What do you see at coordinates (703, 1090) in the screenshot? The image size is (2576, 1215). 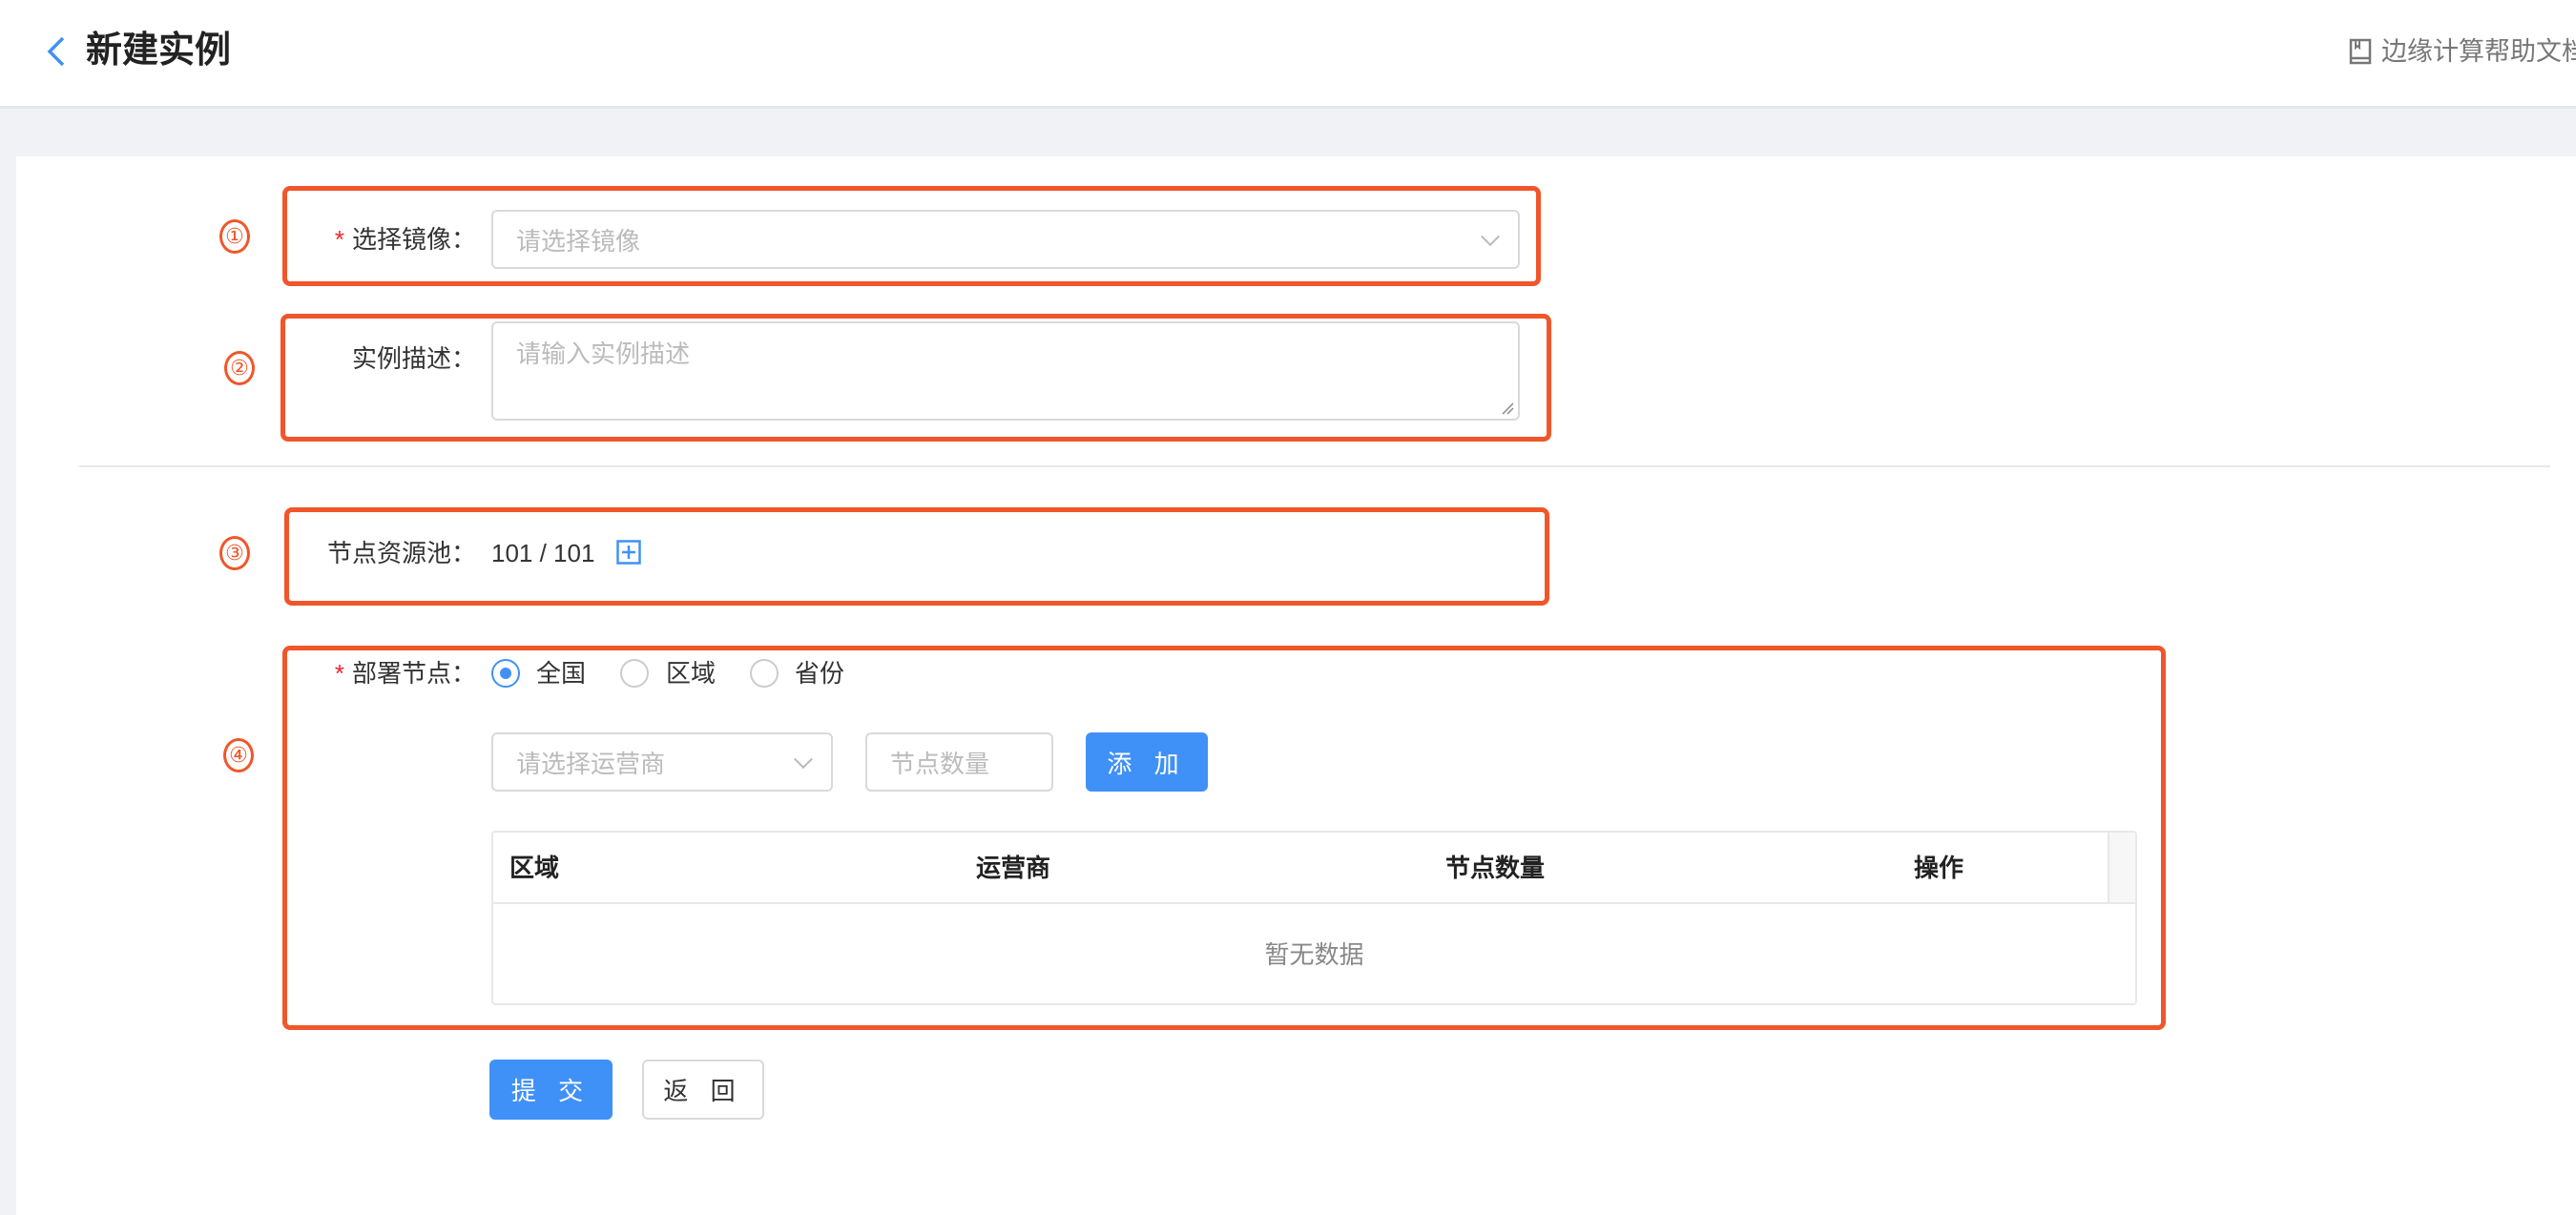 I see `back-form-button: 返 回` at bounding box center [703, 1090].